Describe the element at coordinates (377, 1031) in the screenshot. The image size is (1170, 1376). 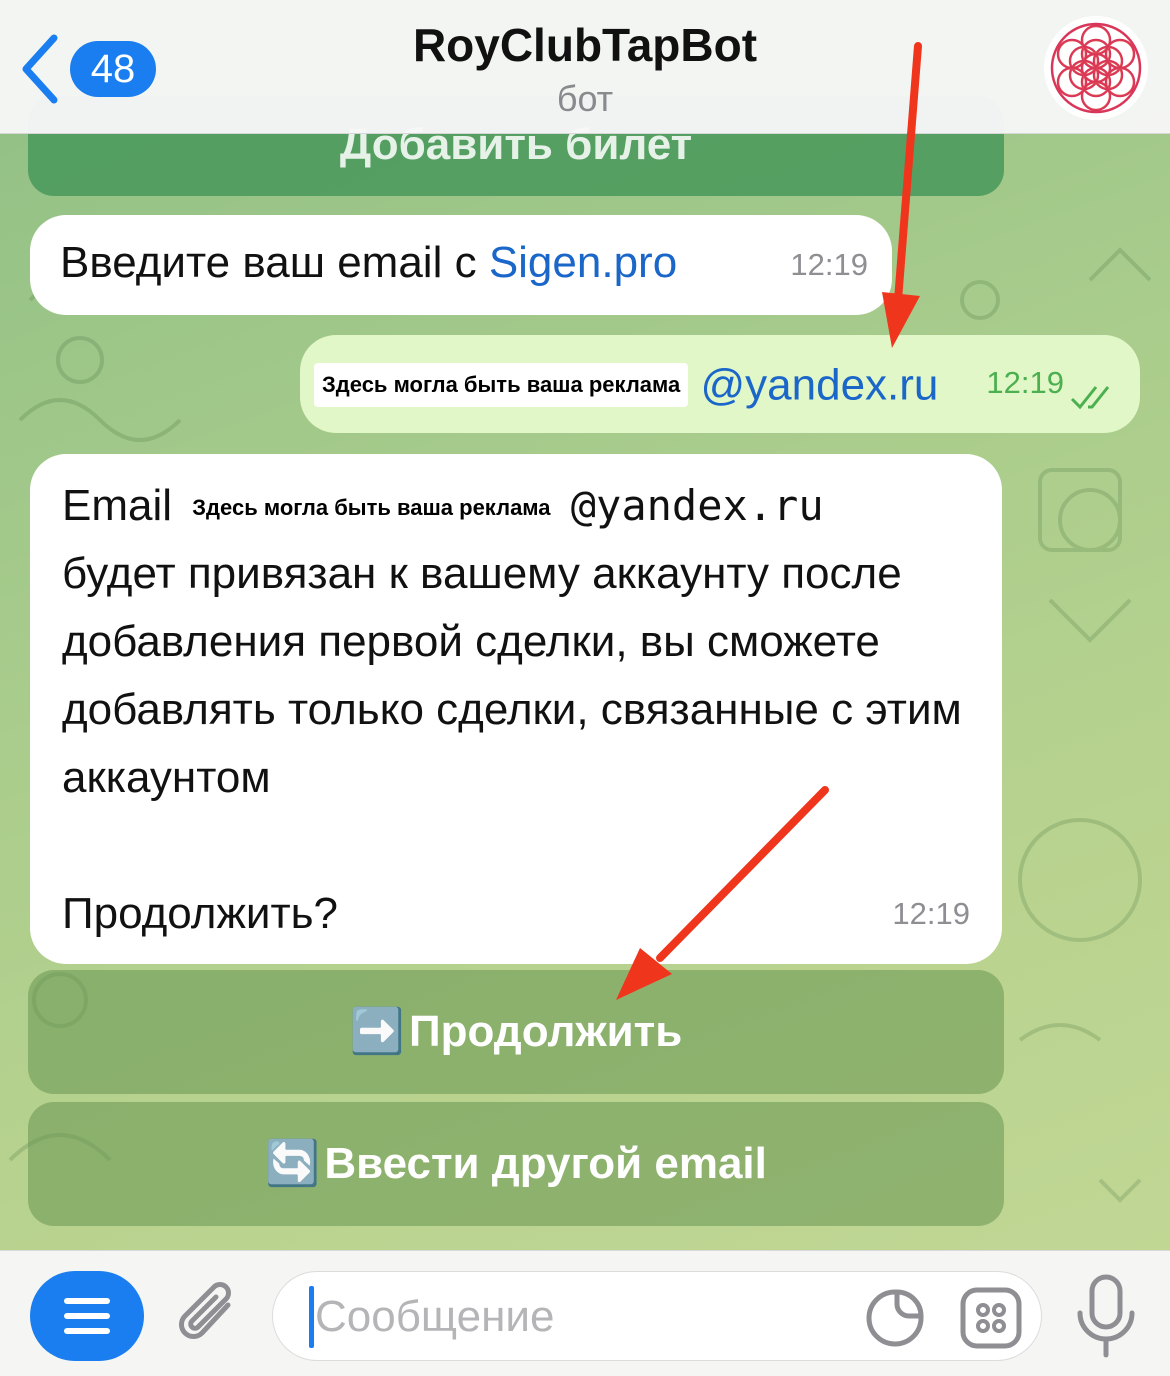
I see `arrow-right-icon: ➡️` at that location.